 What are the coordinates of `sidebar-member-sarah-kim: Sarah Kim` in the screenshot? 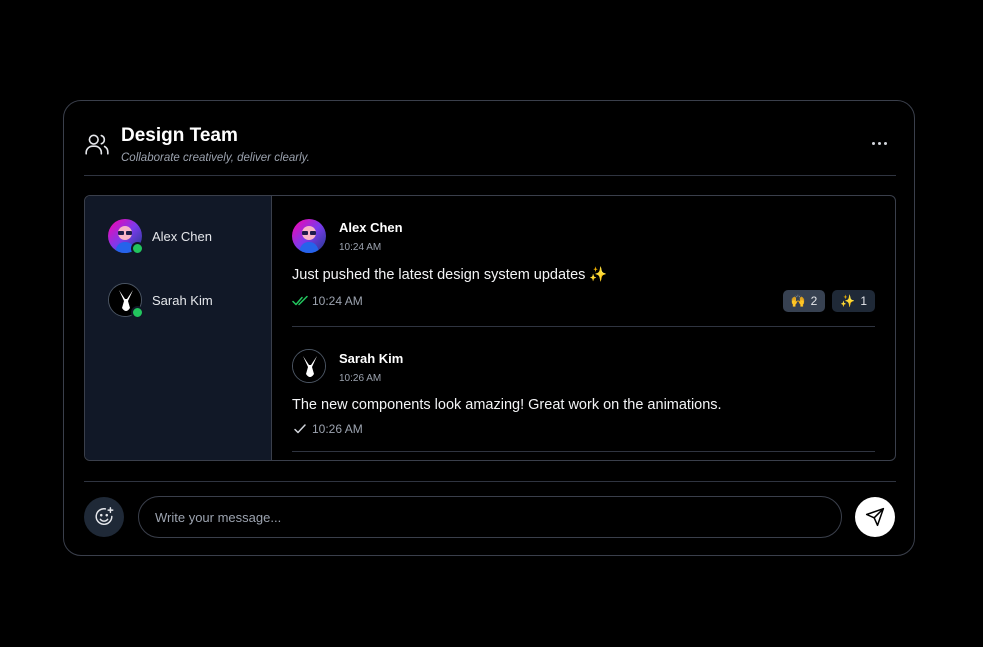 It's located at (183, 301).